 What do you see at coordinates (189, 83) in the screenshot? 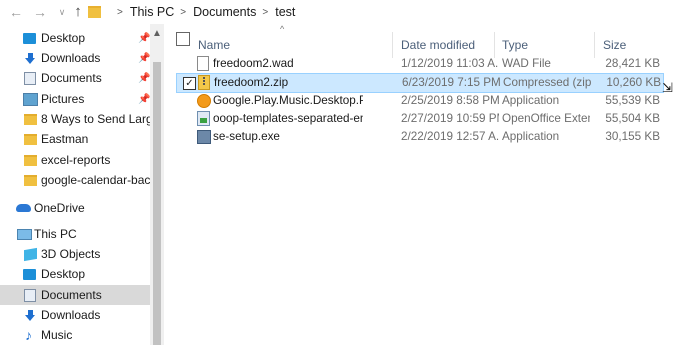
I see `row-checkbox: ✓` at bounding box center [189, 83].